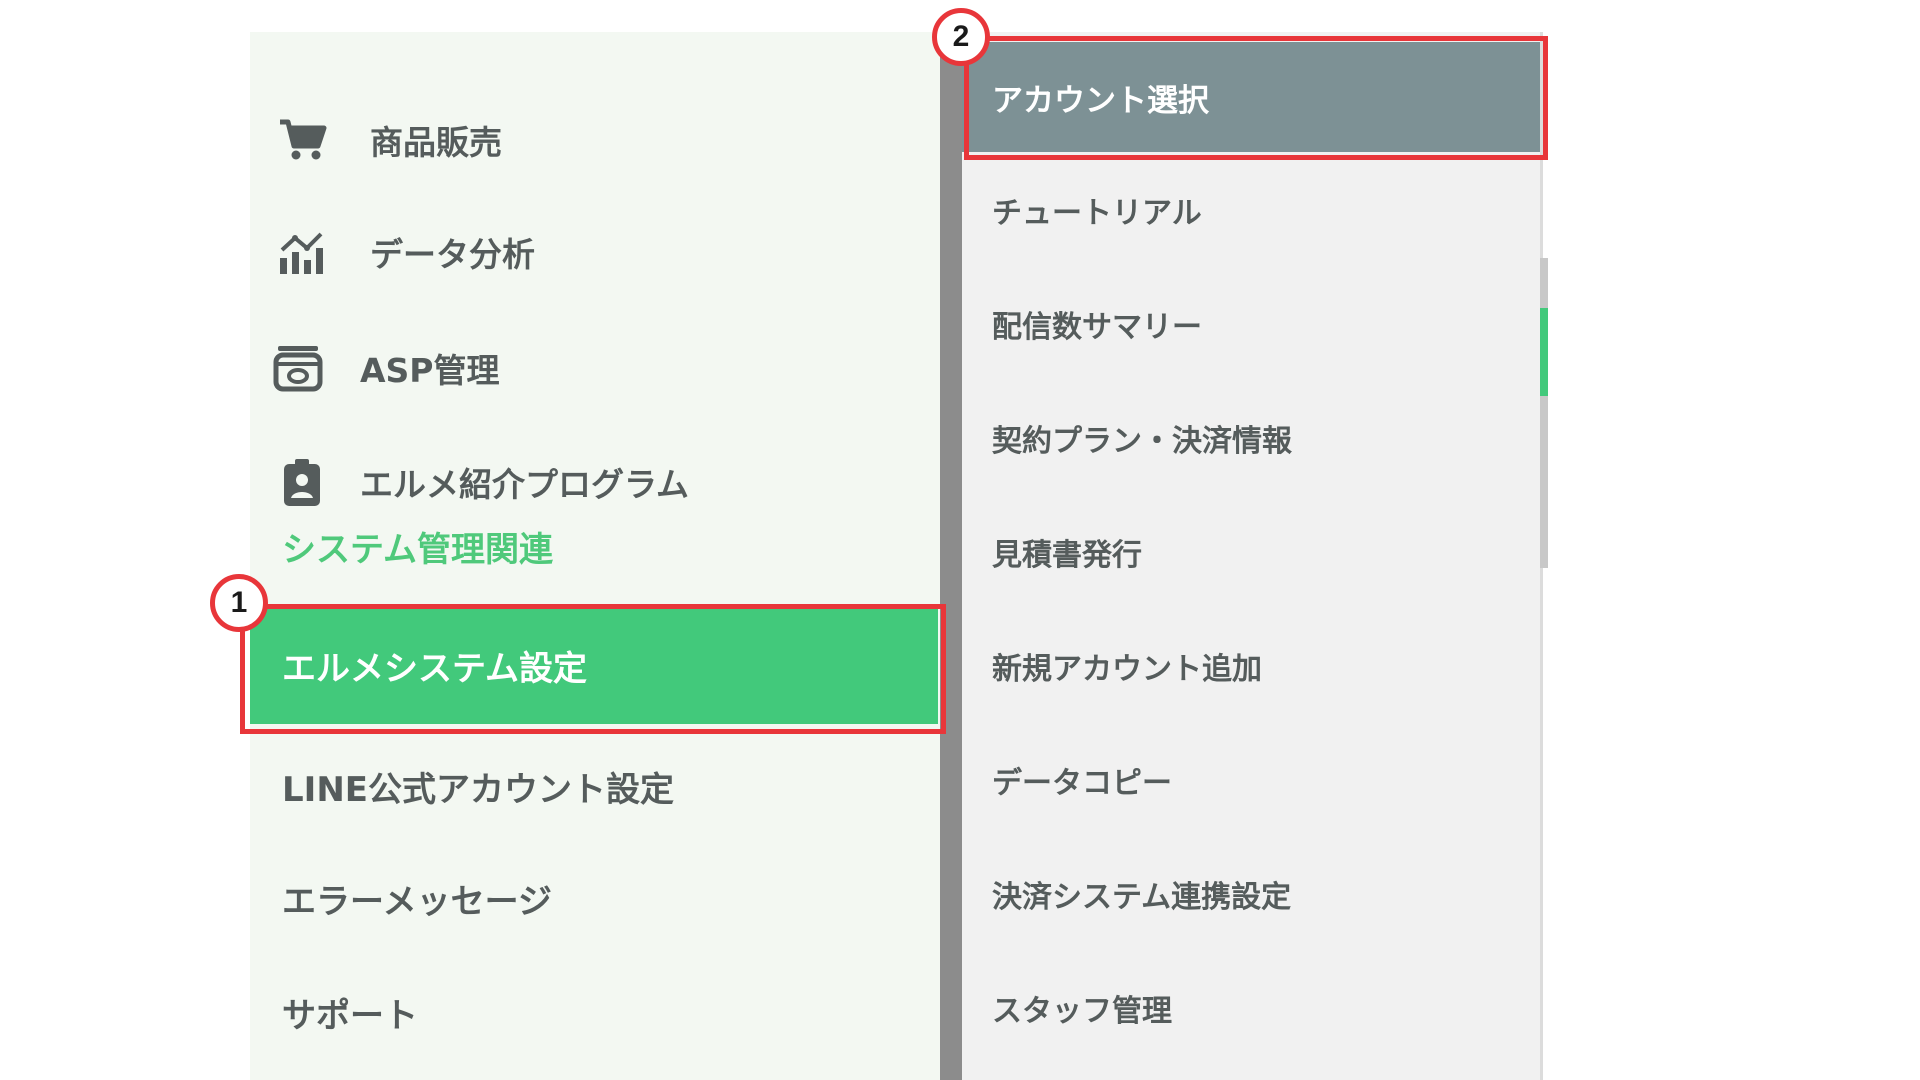 Image resolution: width=1920 pixels, height=1080 pixels. I want to click on submenu-item-contract-plan: 契約プラン・決済情報, so click(1142, 438).